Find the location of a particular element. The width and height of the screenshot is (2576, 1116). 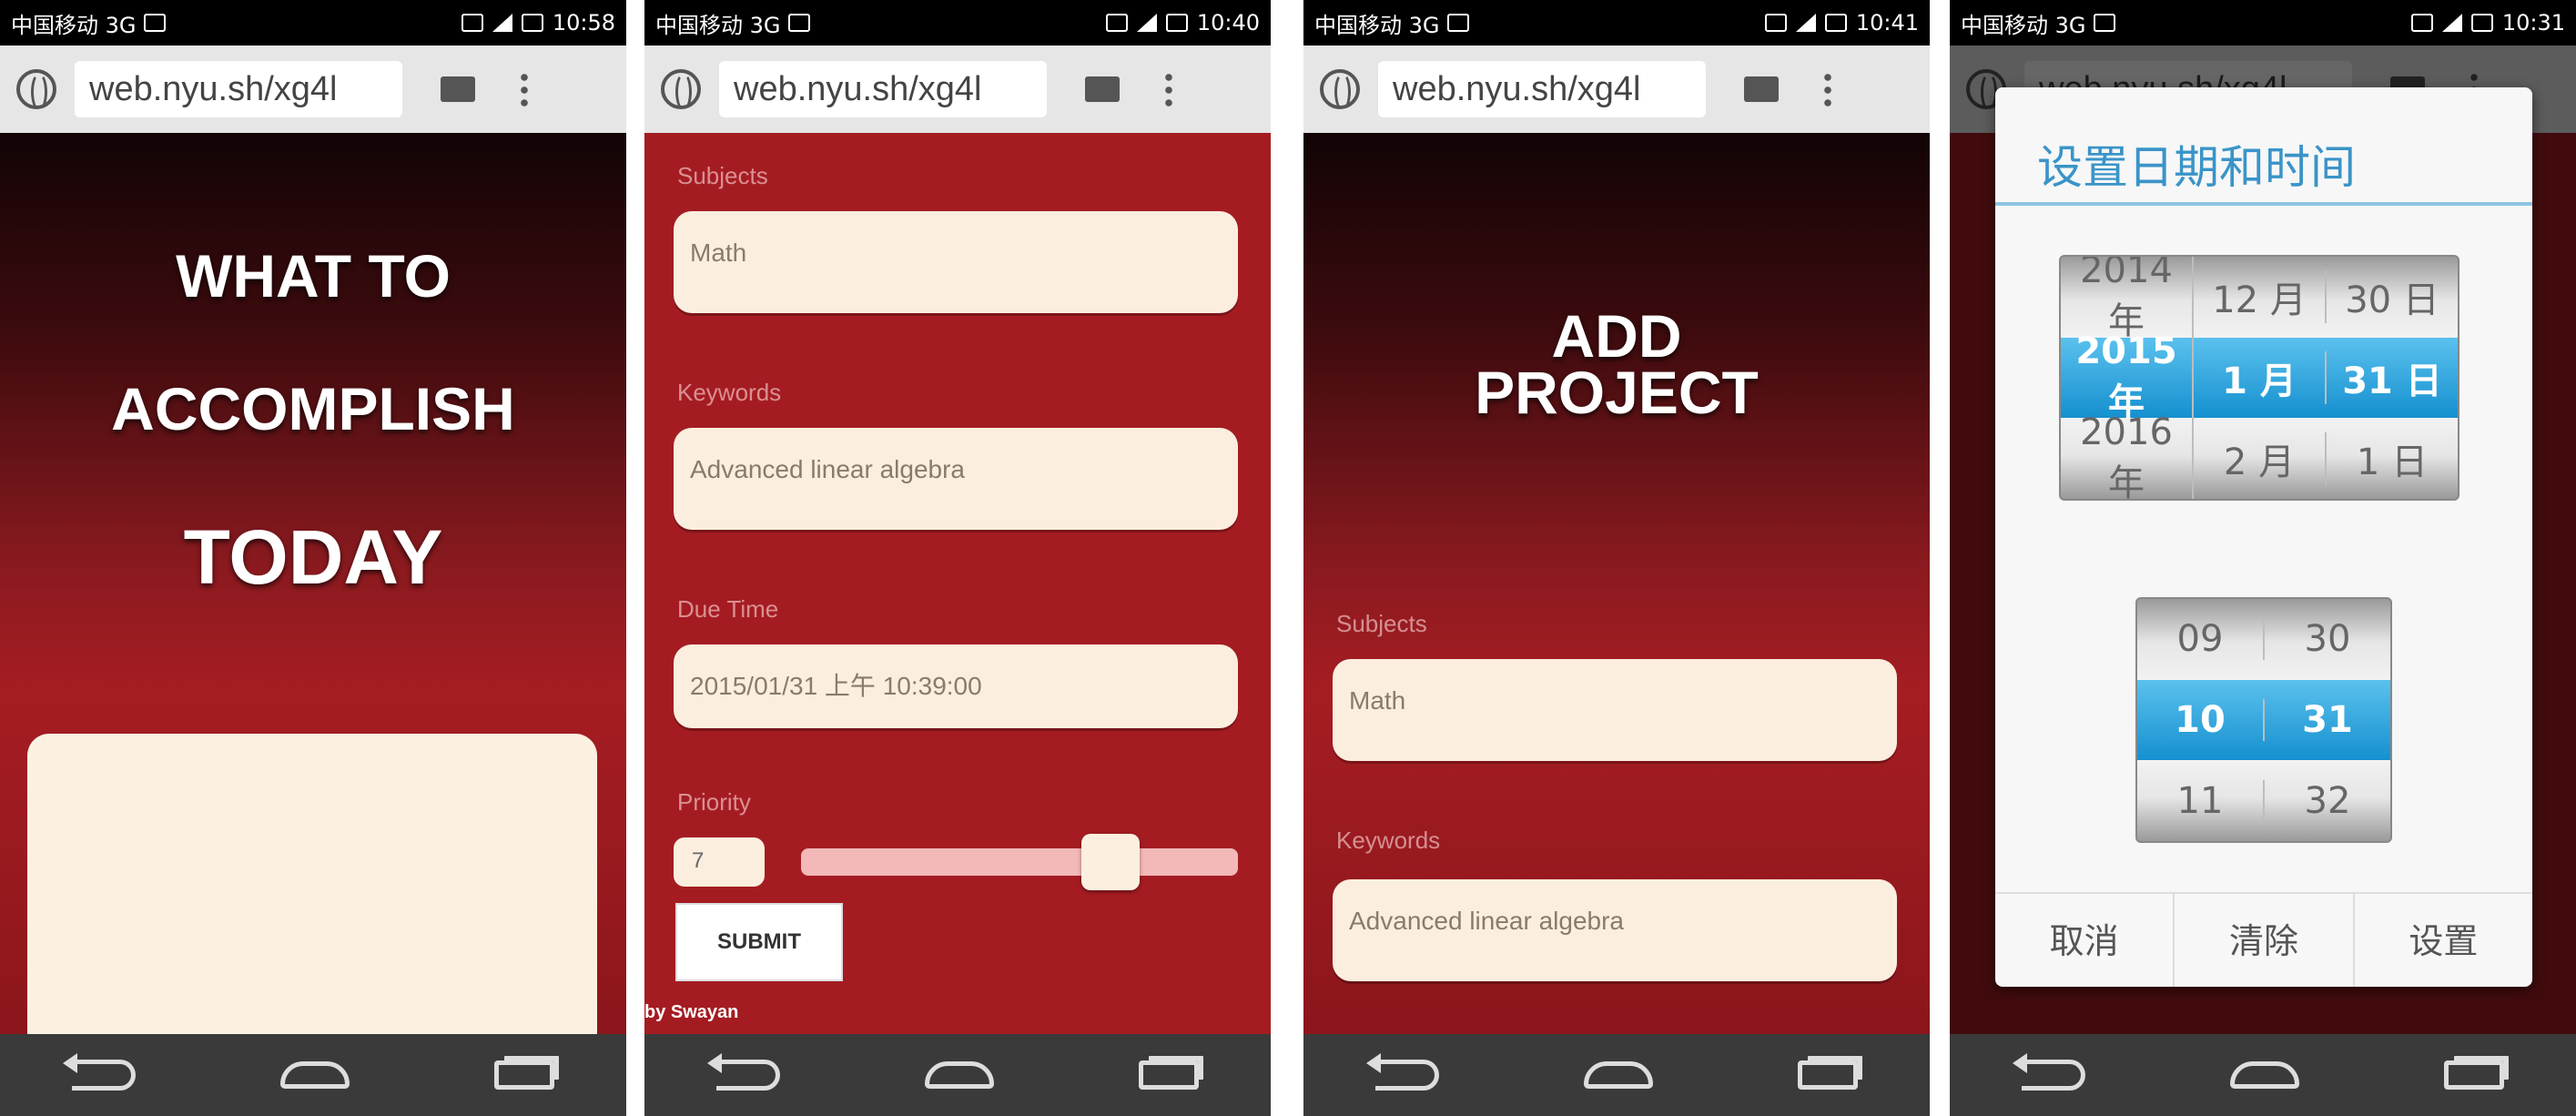

time-row-prev: 09 30 is located at coordinates (2263, 640).